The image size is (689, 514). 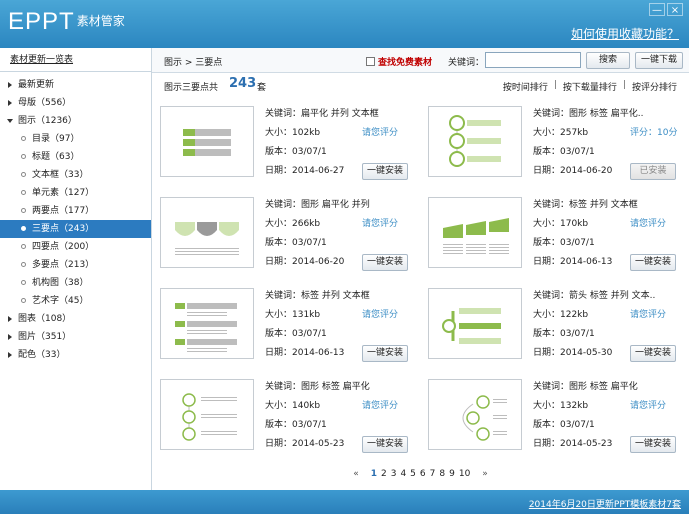 What do you see at coordinates (340, 406) in the screenshot?
I see `size-row: 大小：140kb 请您评分` at bounding box center [340, 406].